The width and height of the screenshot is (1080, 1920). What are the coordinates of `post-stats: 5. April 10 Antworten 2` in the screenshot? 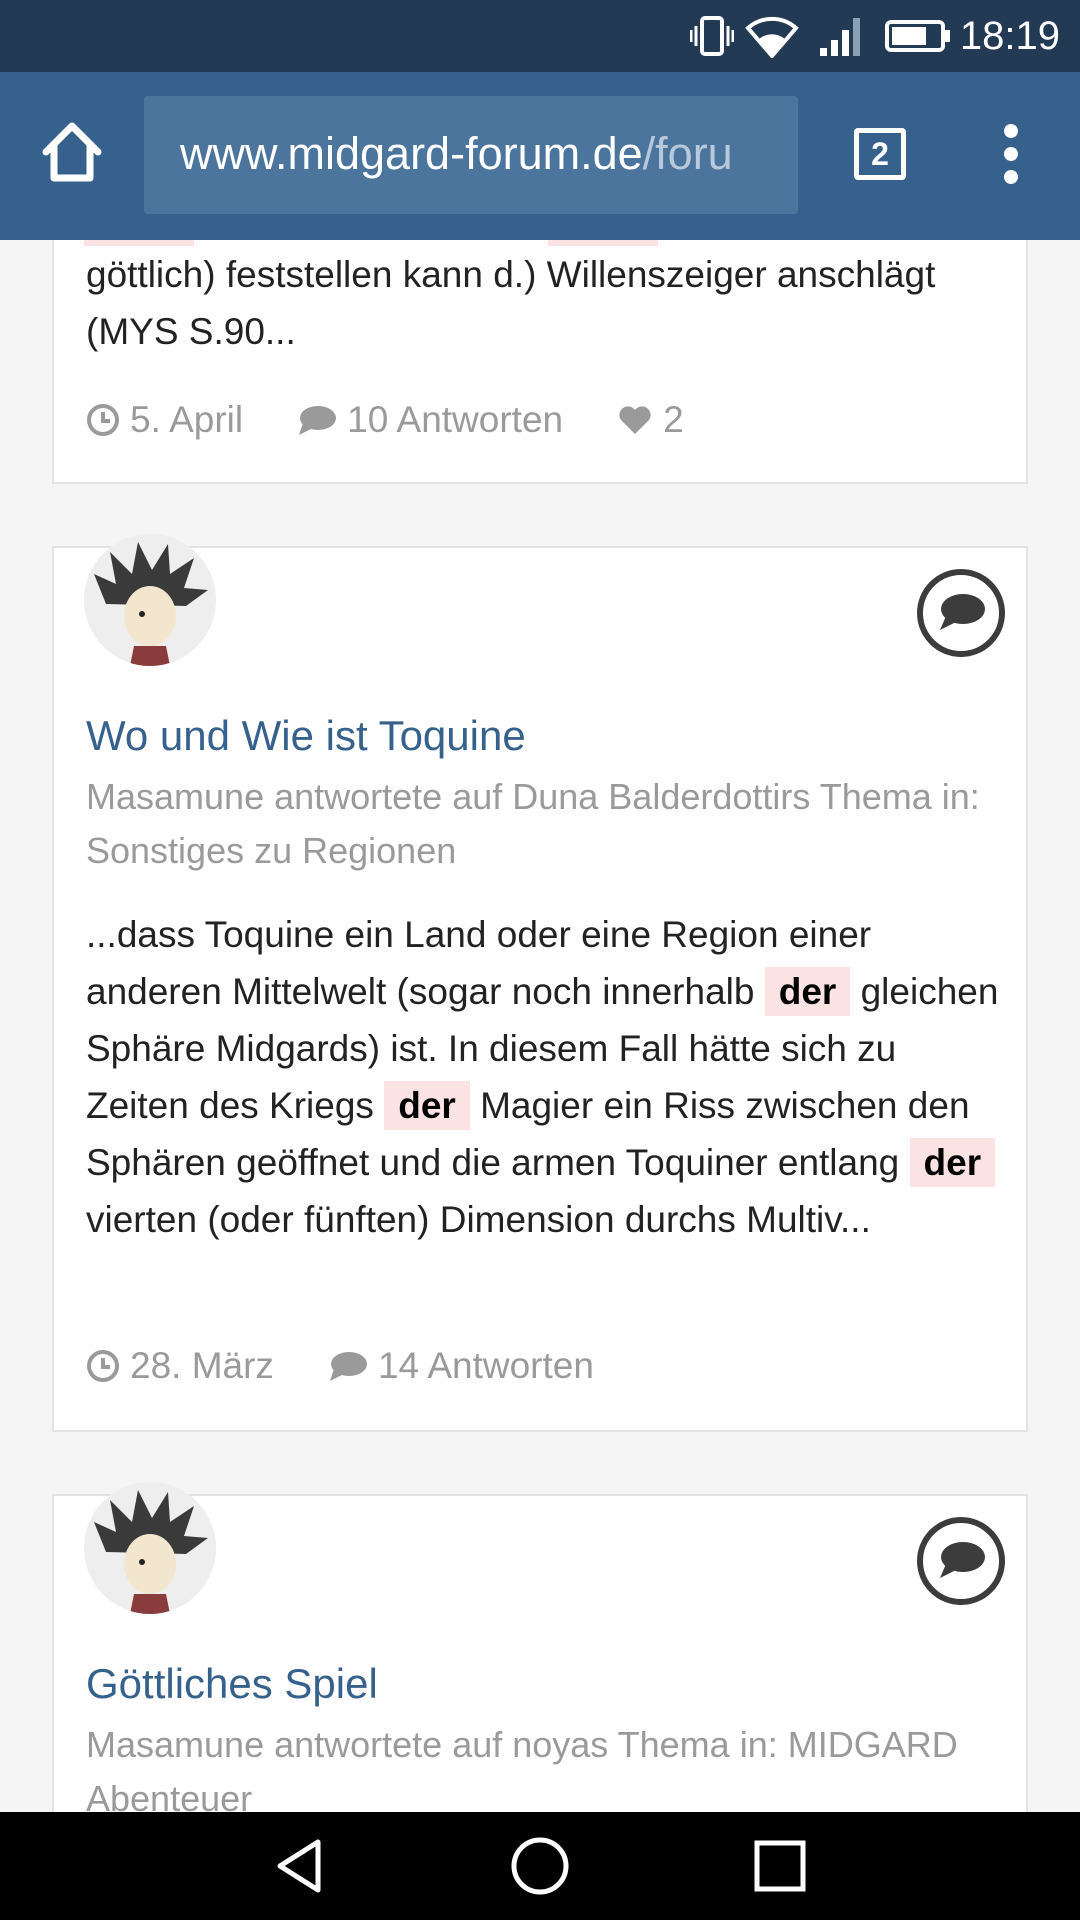 It's located at (412, 420).